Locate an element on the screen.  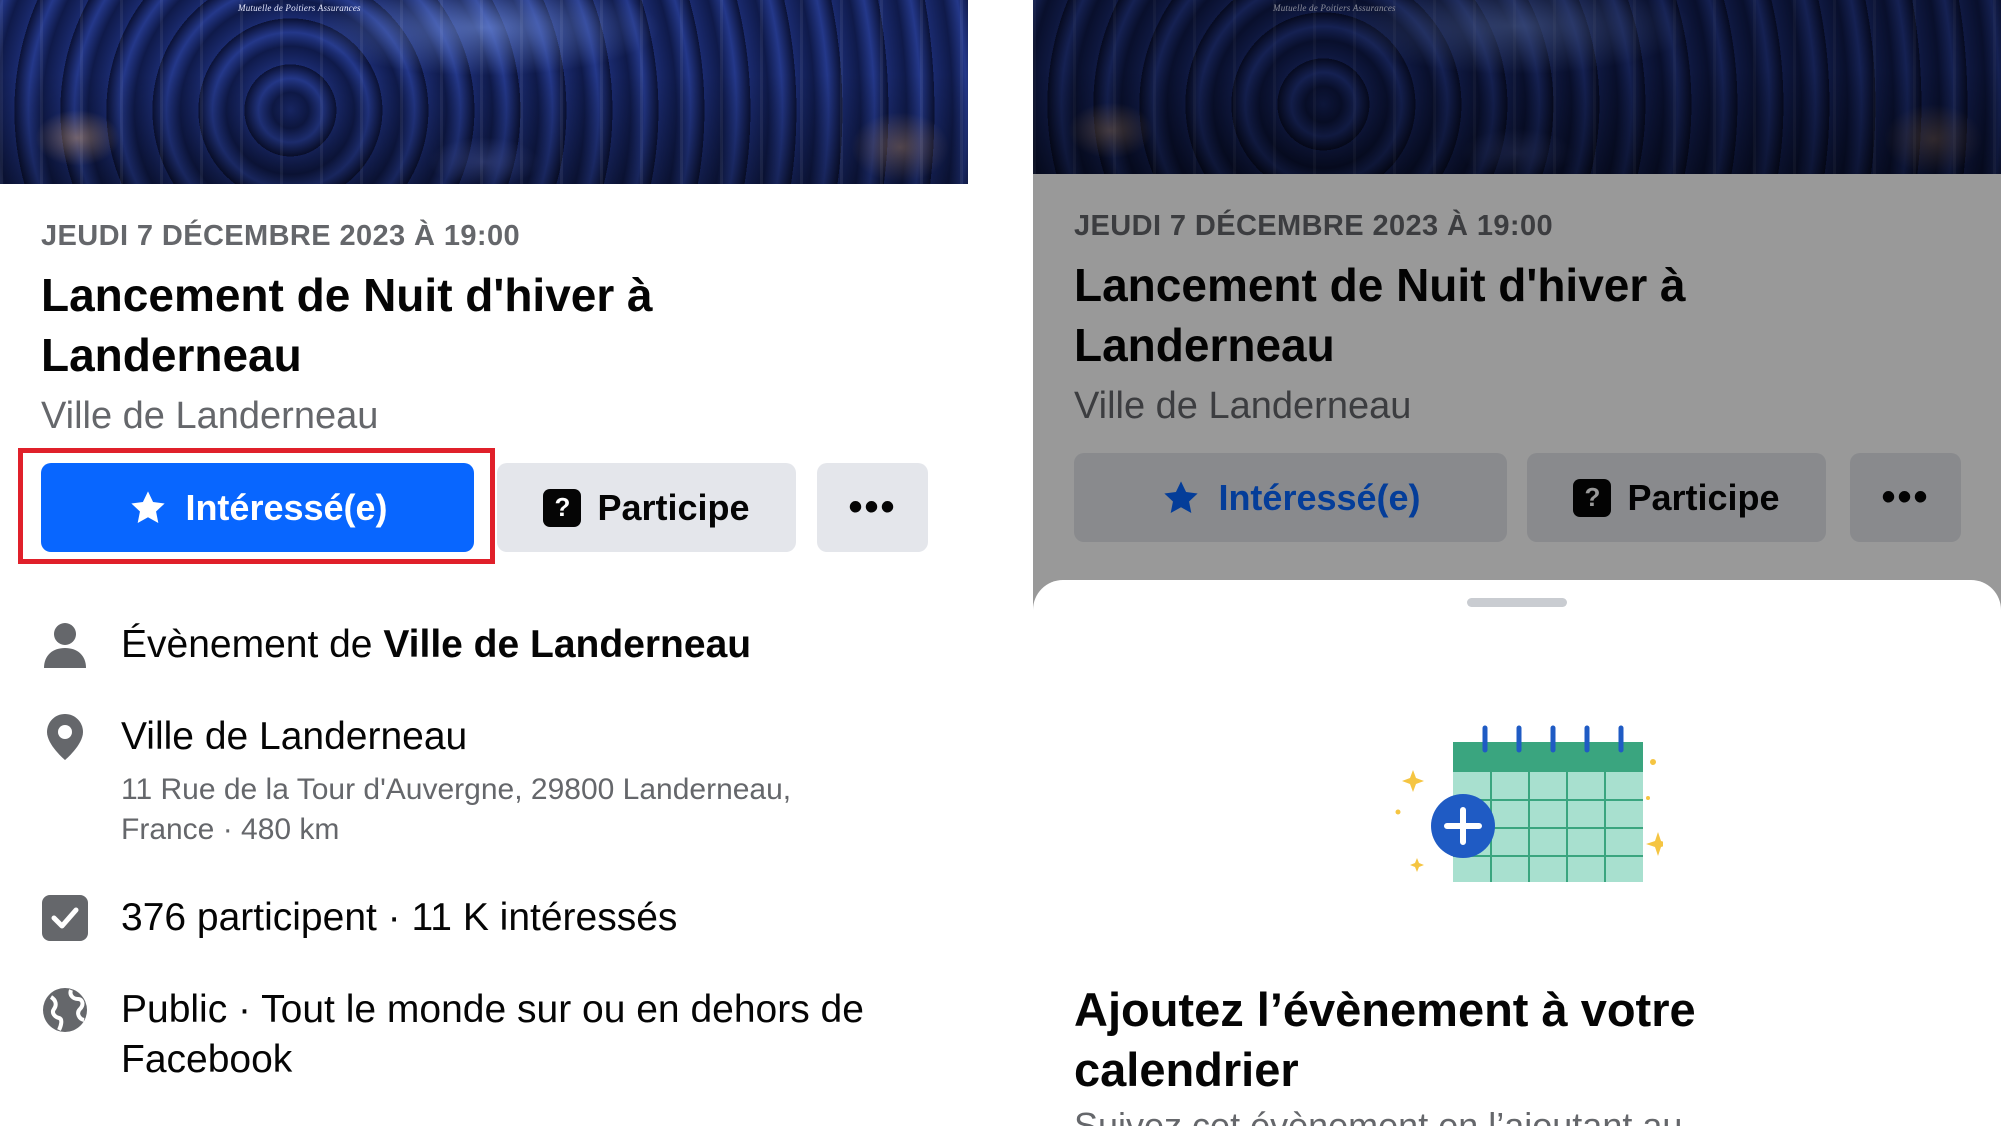
participe-label: Participe is located at coordinates (673, 507).